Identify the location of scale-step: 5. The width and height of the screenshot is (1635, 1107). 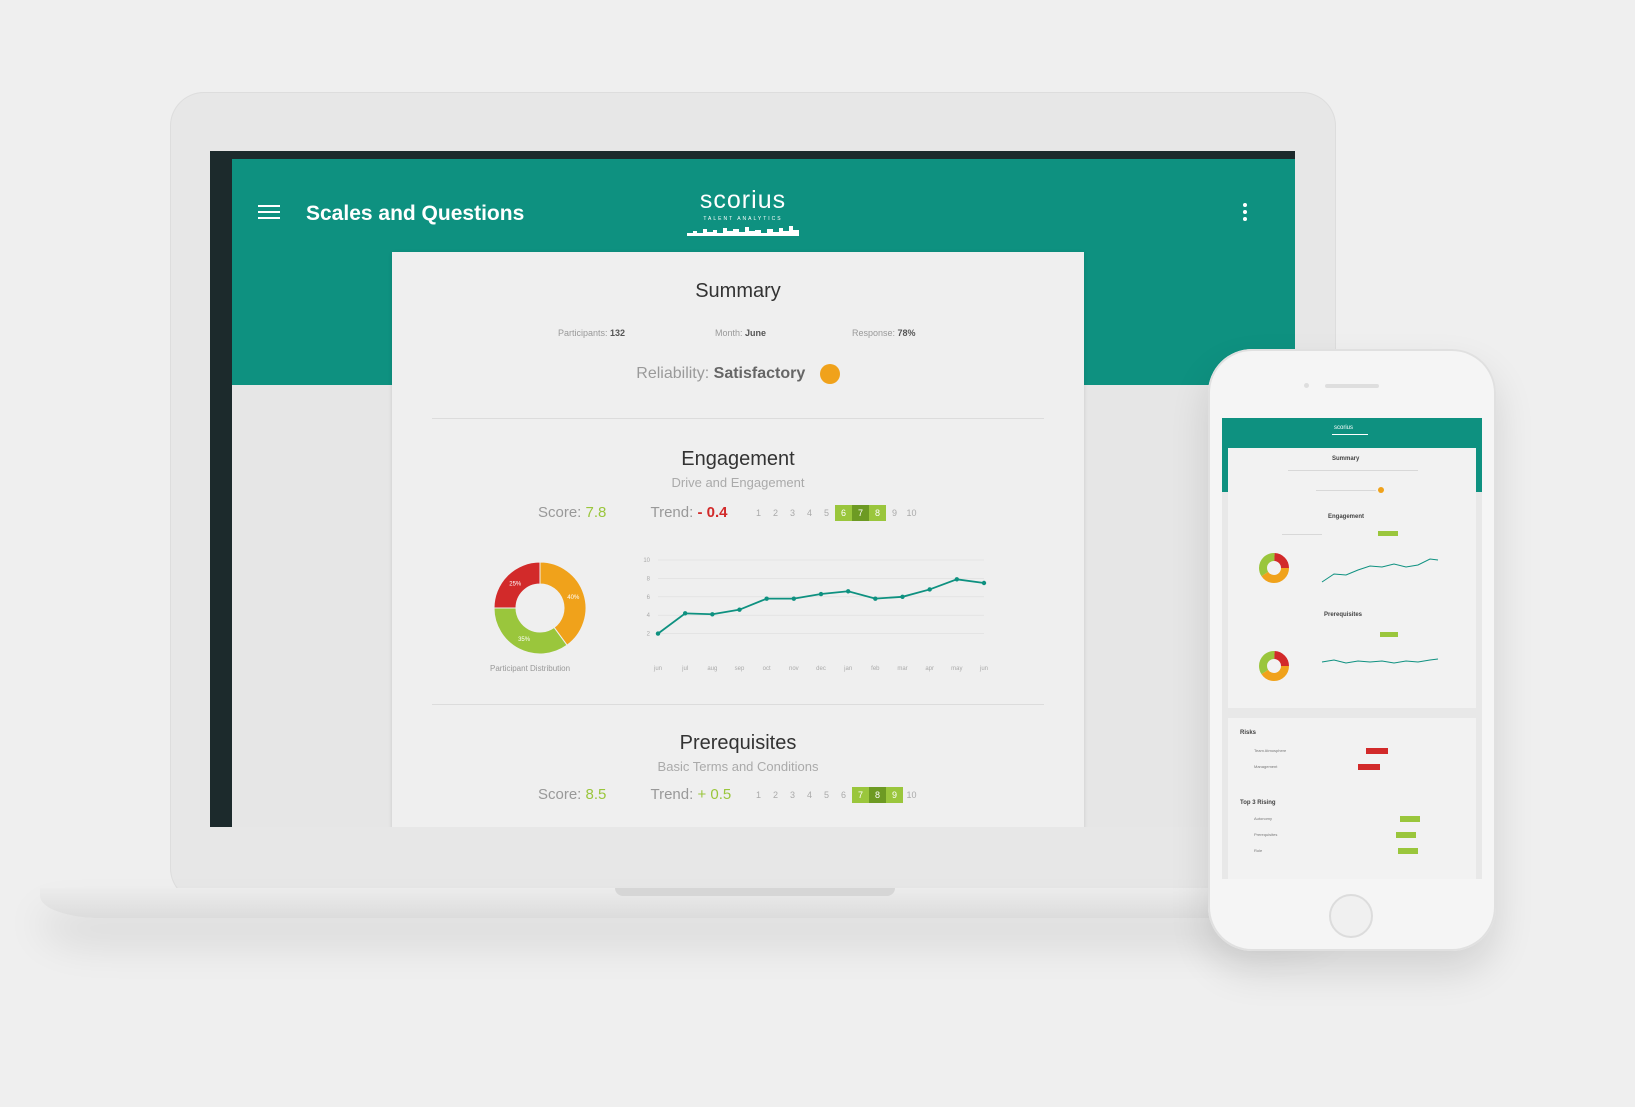
(826, 795).